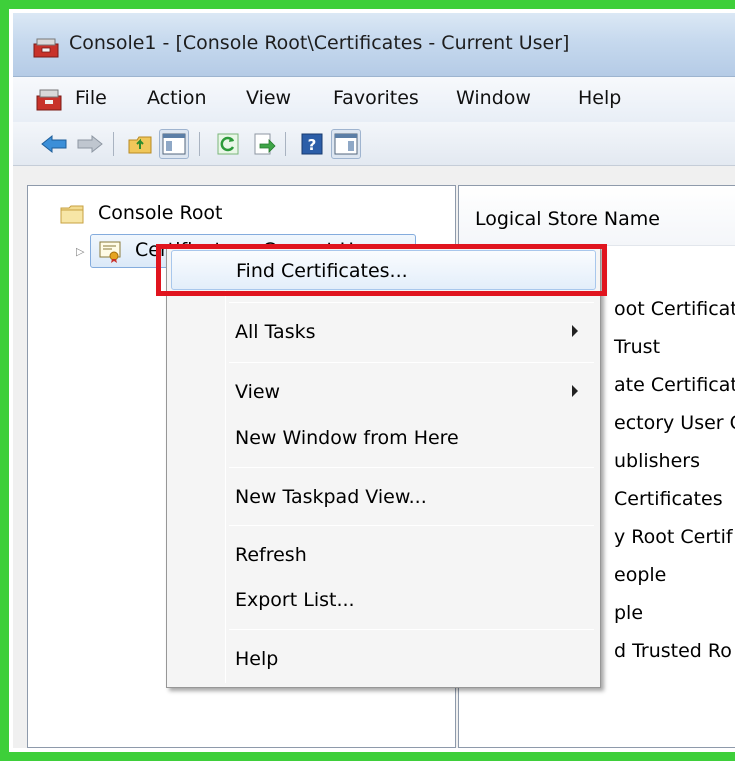 The height and width of the screenshot is (761, 735). Describe the element at coordinates (383, 555) in the screenshot. I see `menu-item-refresh: Refresh` at that location.